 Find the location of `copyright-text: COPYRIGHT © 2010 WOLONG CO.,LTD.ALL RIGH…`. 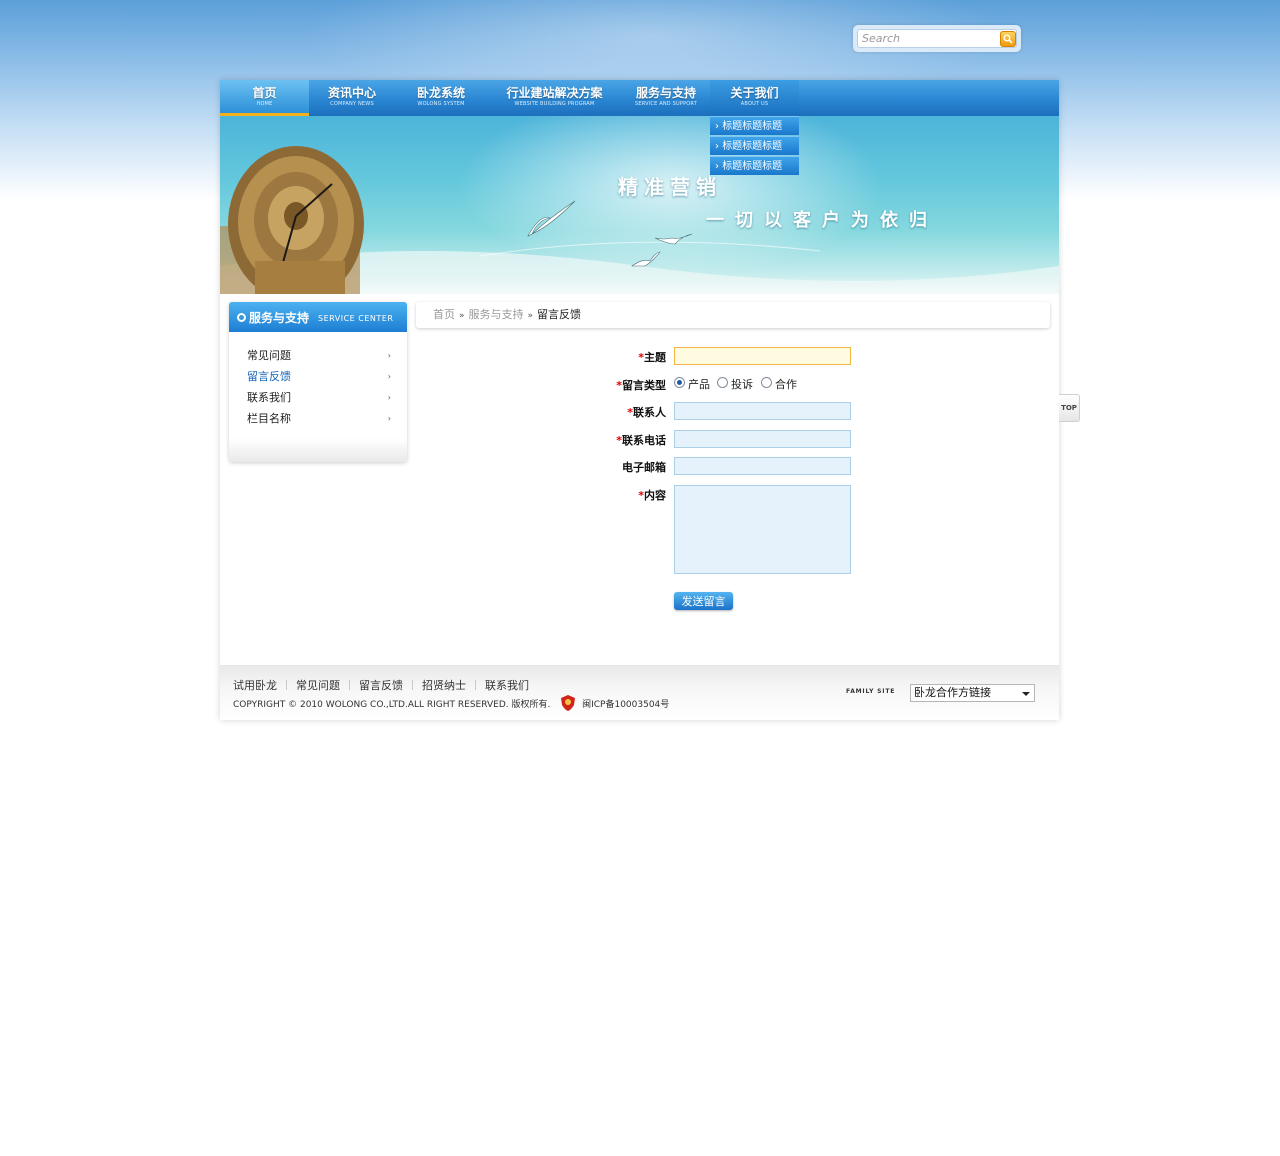

copyright-text: COPYRIGHT © 2010 WOLONG CO.,LTD.ALL RIGH… is located at coordinates (392, 705).